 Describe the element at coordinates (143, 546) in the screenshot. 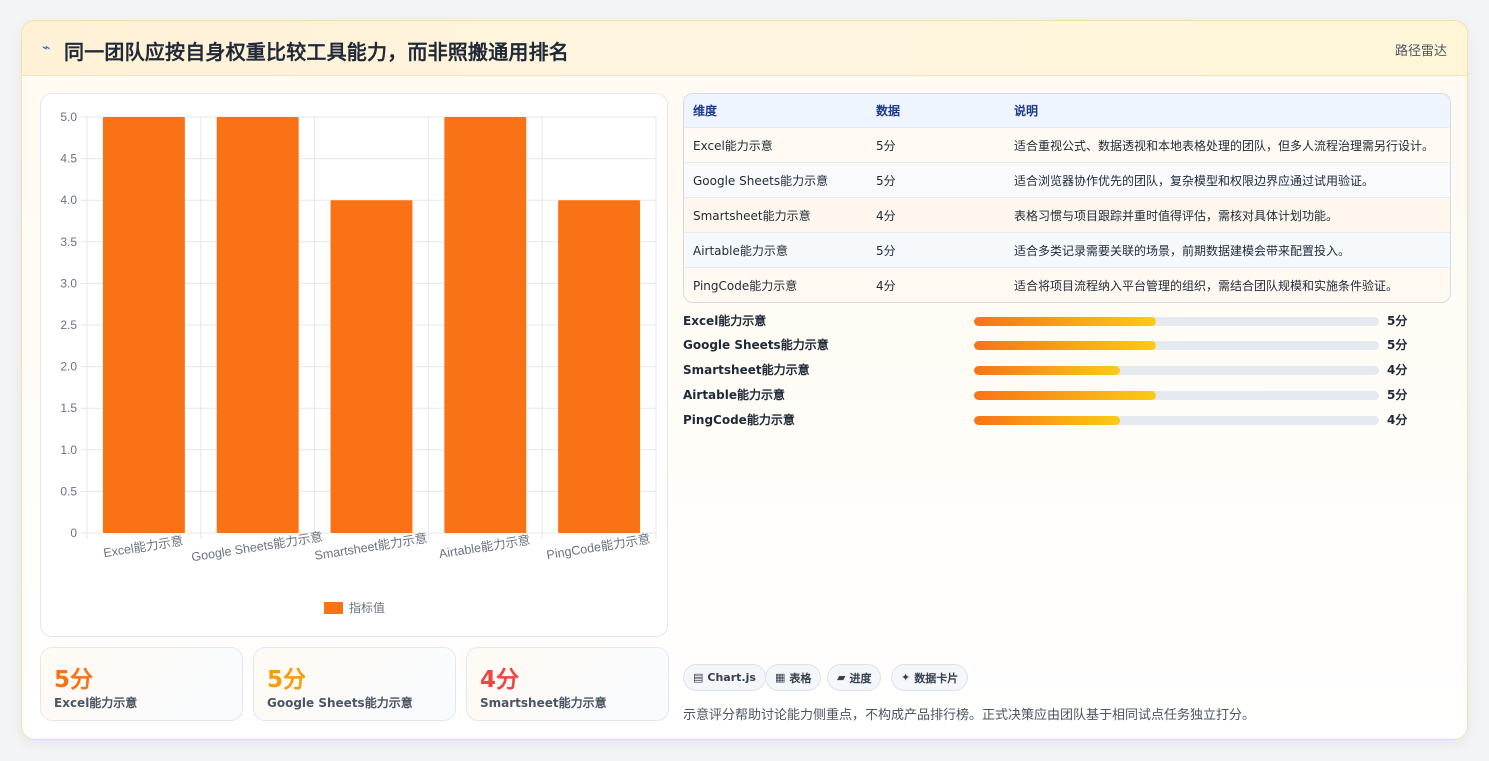

I see `x-tick-label: Excel能力示意` at that location.